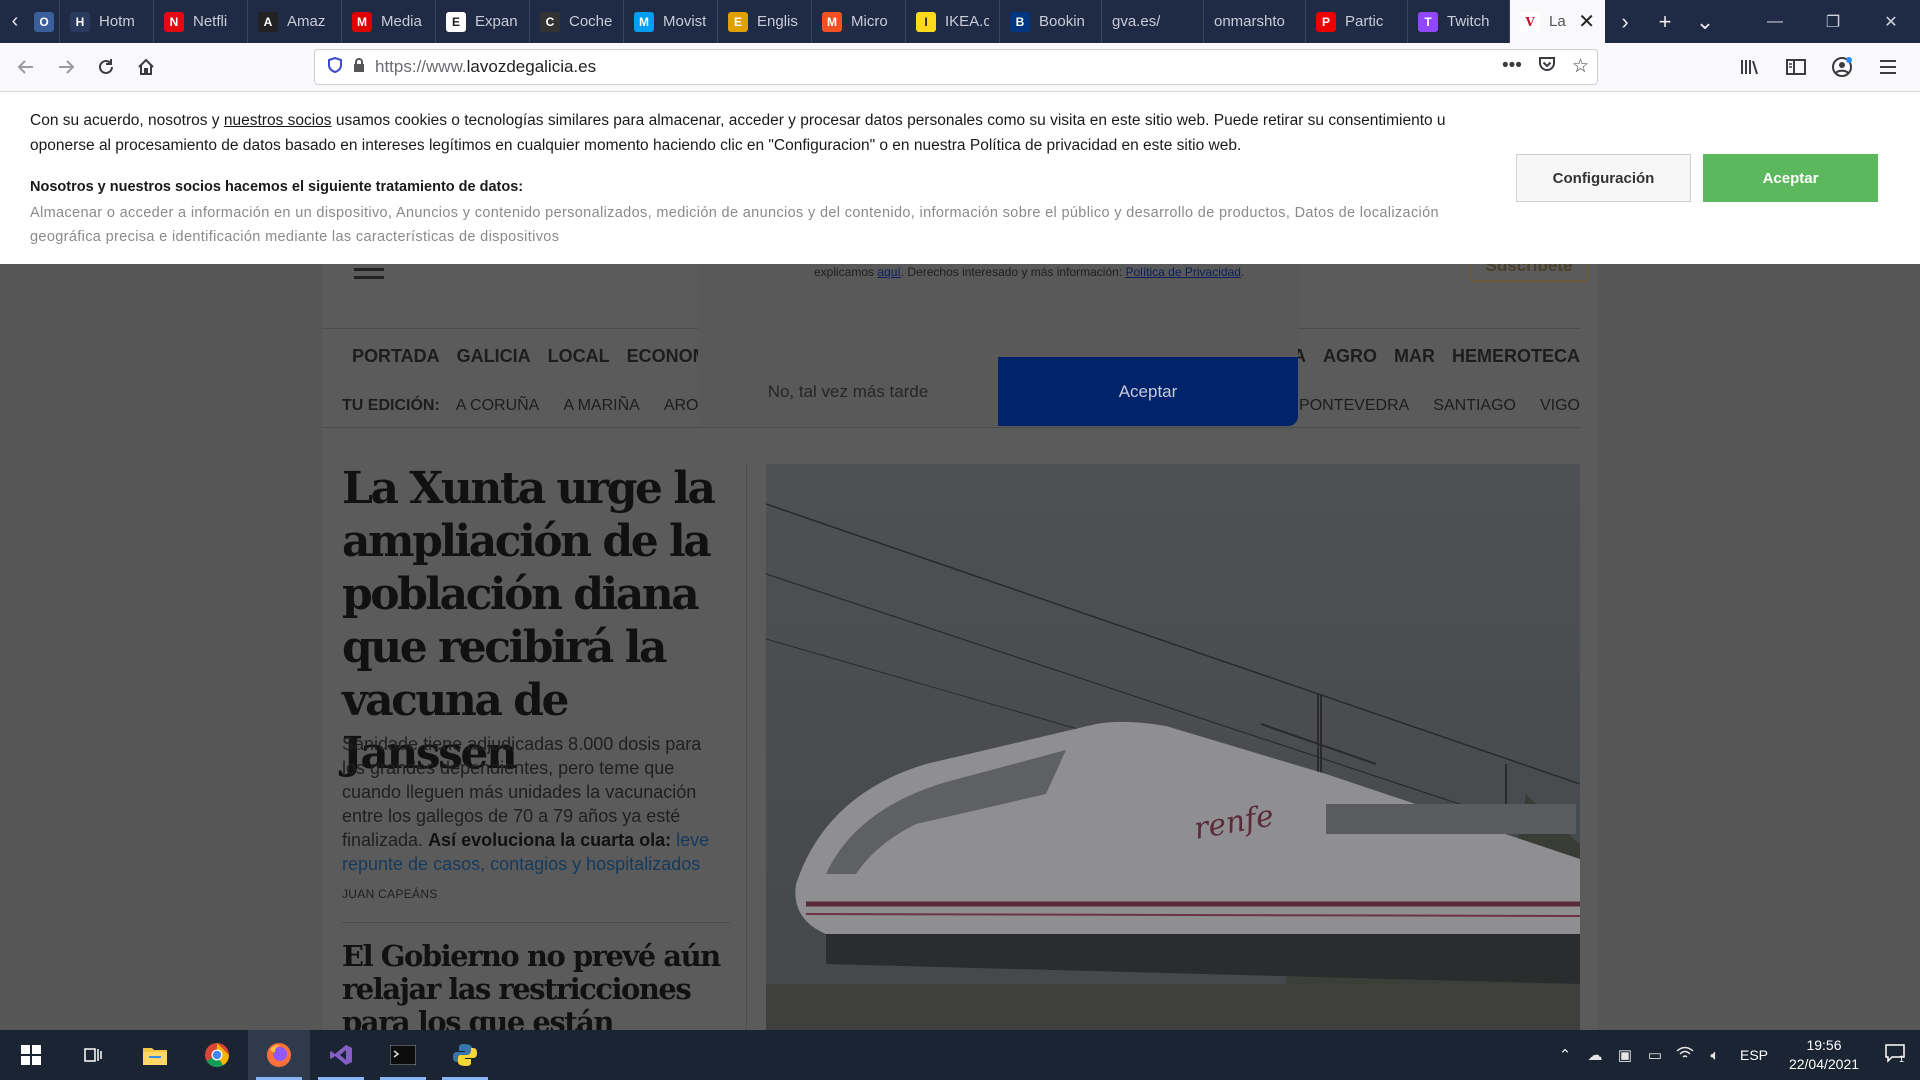 This screenshot has height=1080, width=1920. I want to click on divider, so click(536, 922).